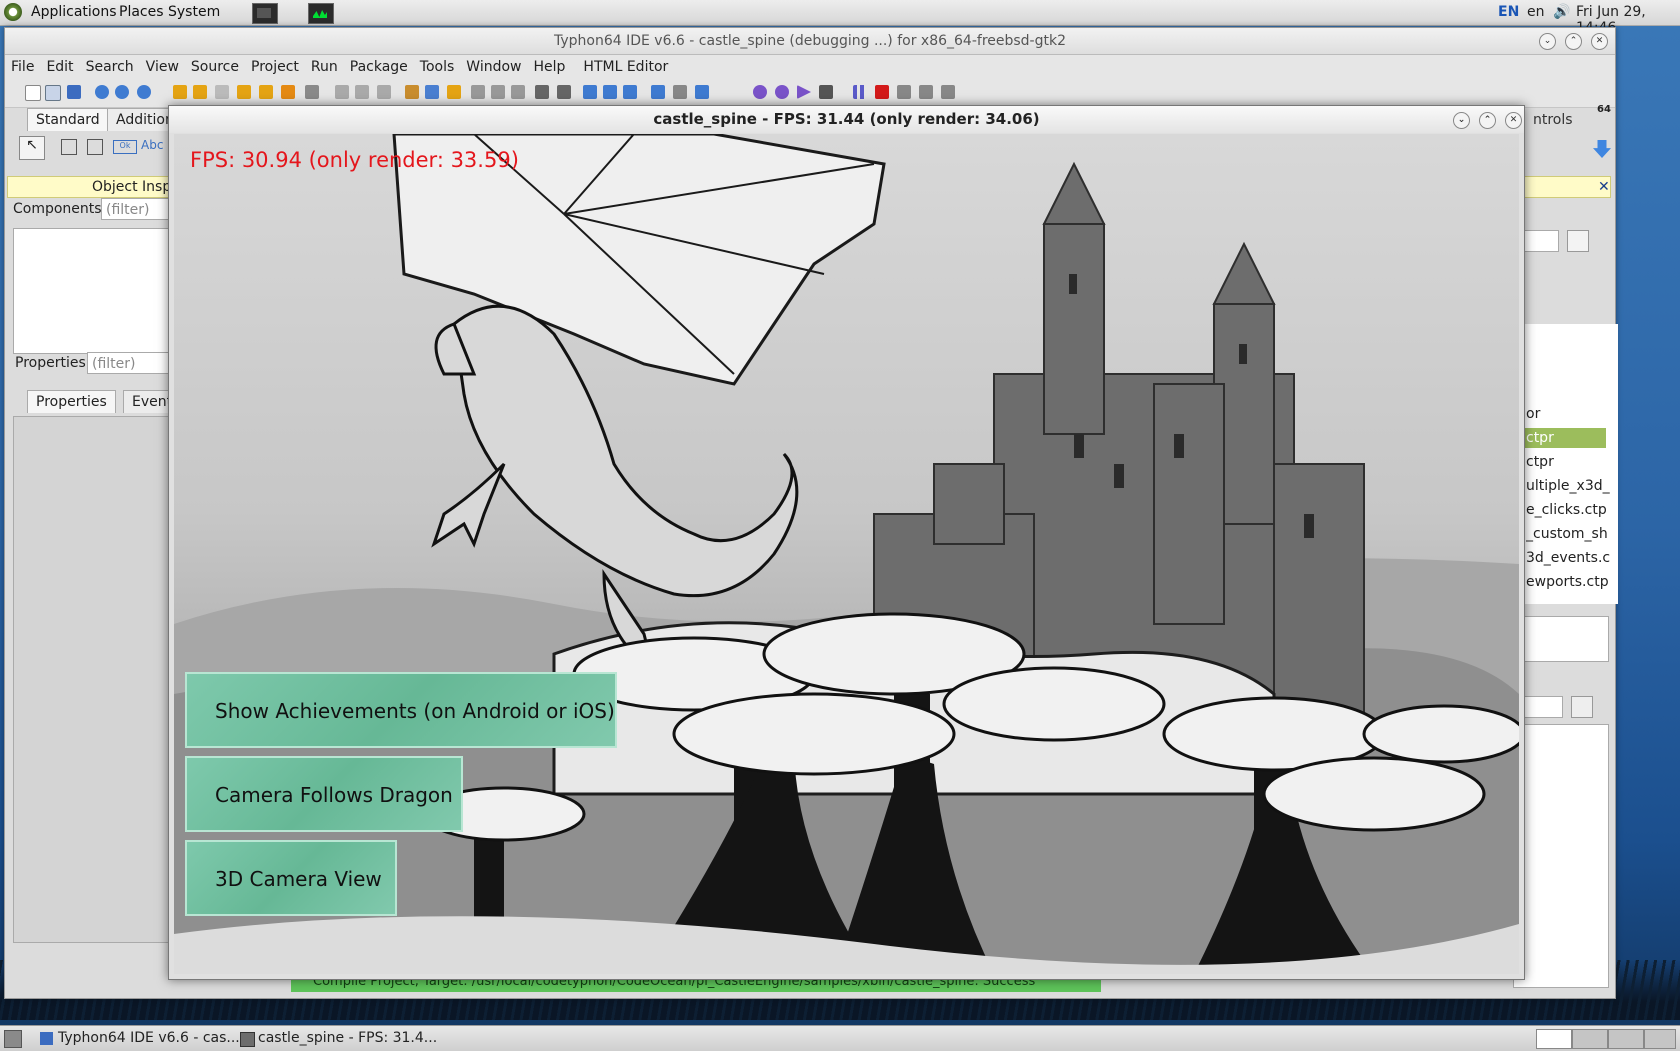 The width and height of the screenshot is (1680, 1051). I want to click on attach-icon, so click(782, 92).